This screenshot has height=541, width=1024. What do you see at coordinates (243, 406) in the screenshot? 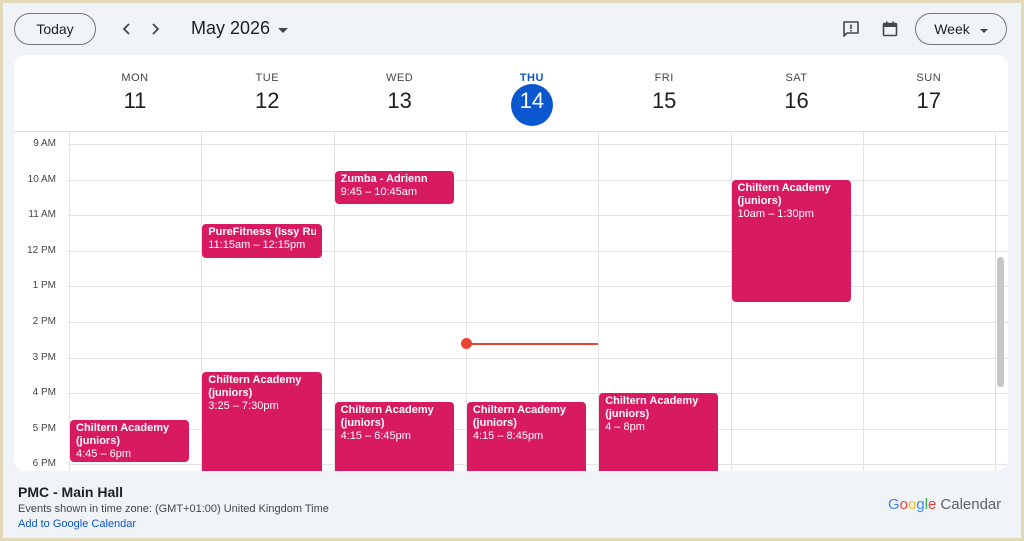
I see `event-time: 3:25 – 7:30pm` at bounding box center [243, 406].